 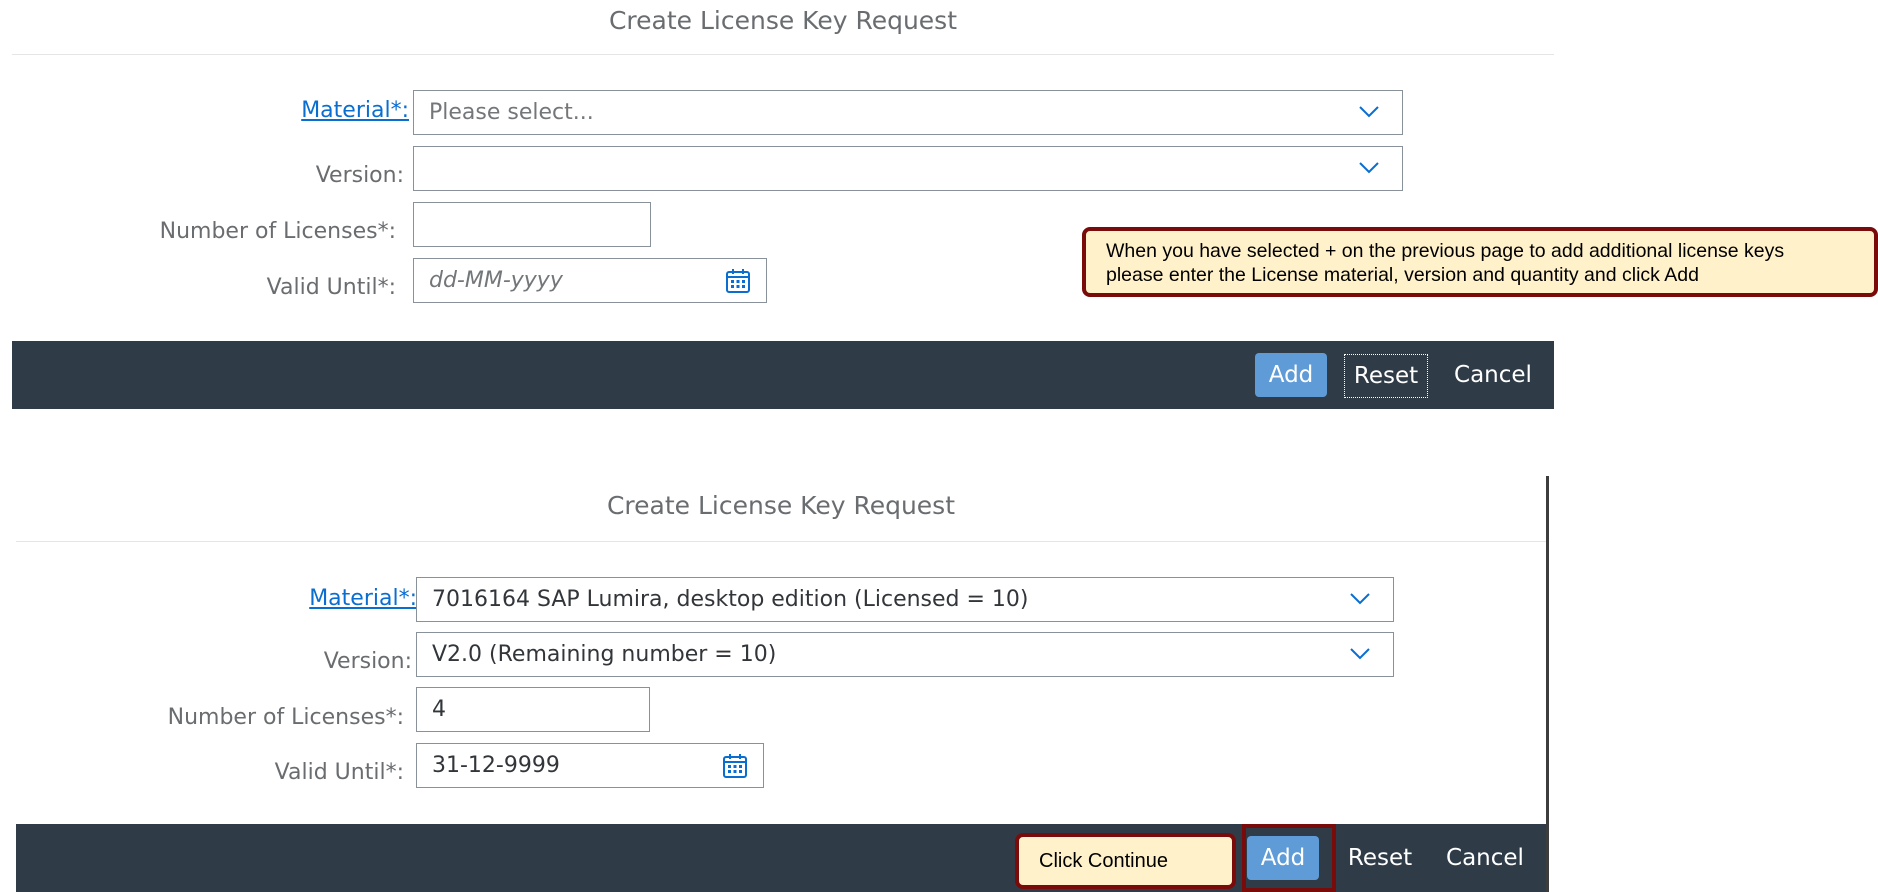 I want to click on number-of-licenses-value: 4, so click(x=439, y=709).